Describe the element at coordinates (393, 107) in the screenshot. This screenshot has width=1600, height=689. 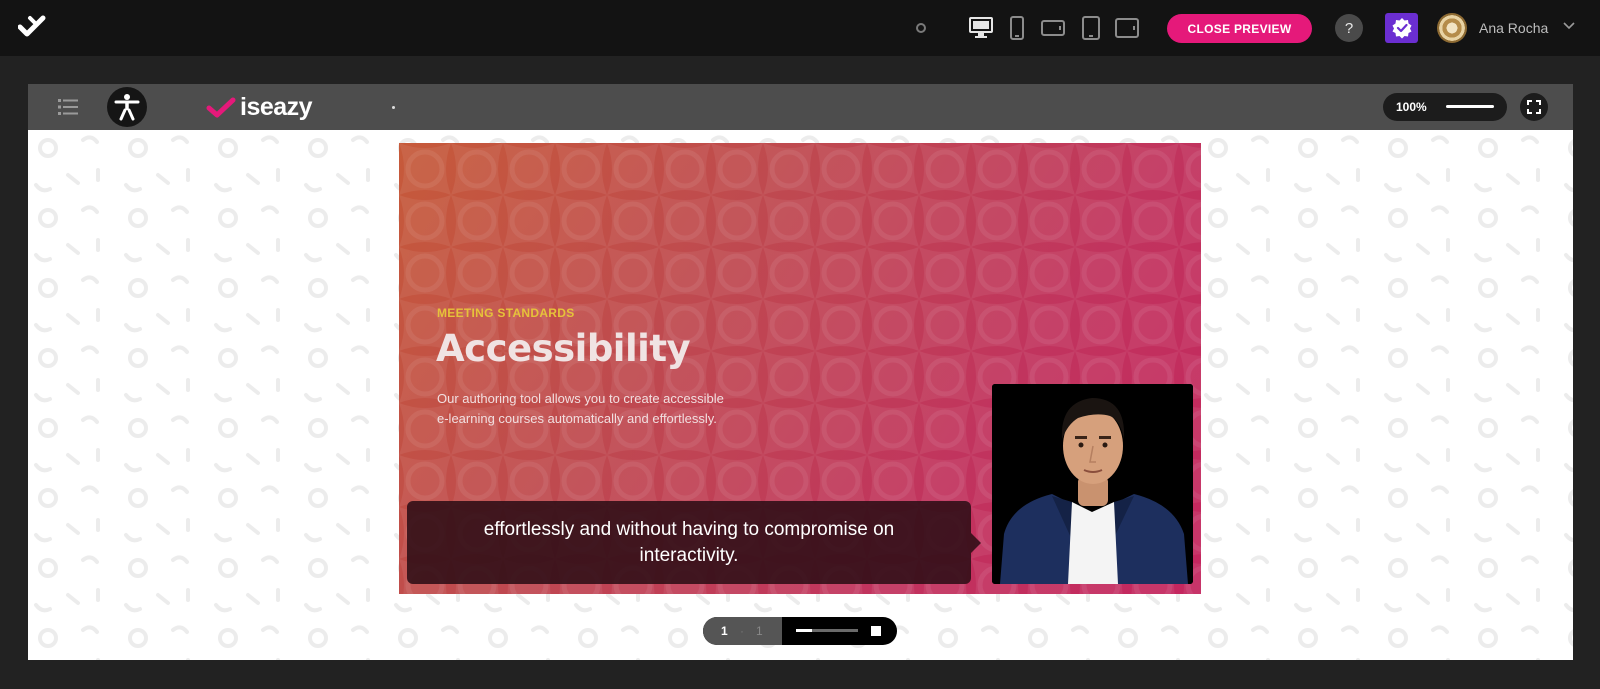
I see `toolbar-dot` at that location.